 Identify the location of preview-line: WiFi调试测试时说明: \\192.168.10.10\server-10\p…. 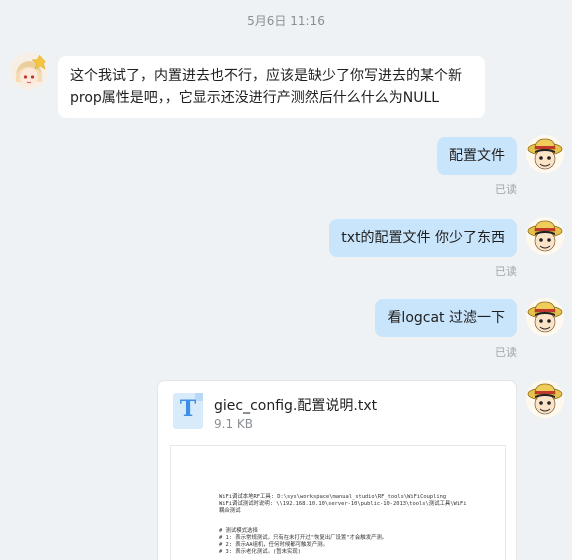
(343, 504).